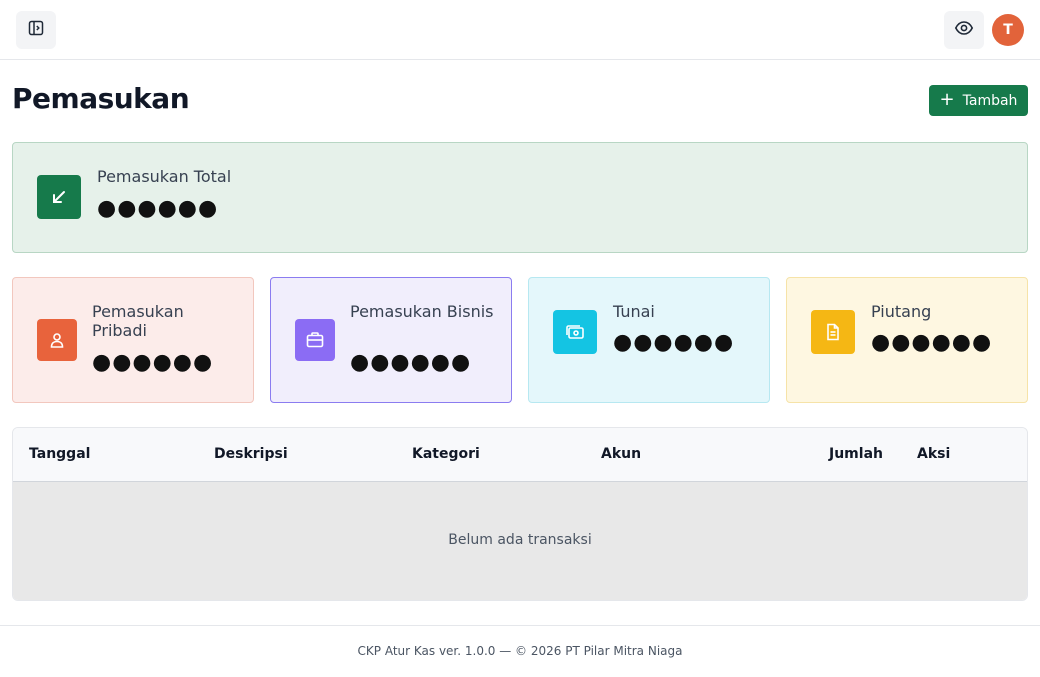  What do you see at coordinates (164, 176) in the screenshot?
I see `total-income-label: Pemasukan Total` at bounding box center [164, 176].